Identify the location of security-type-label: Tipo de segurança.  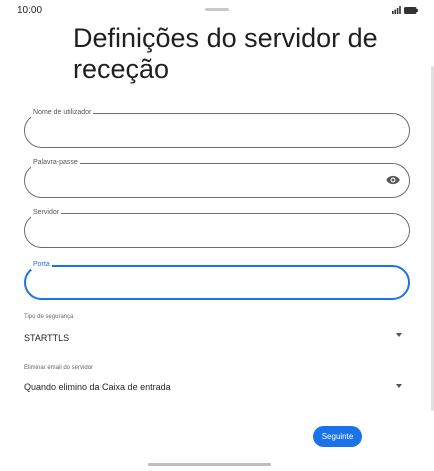
(49, 317).